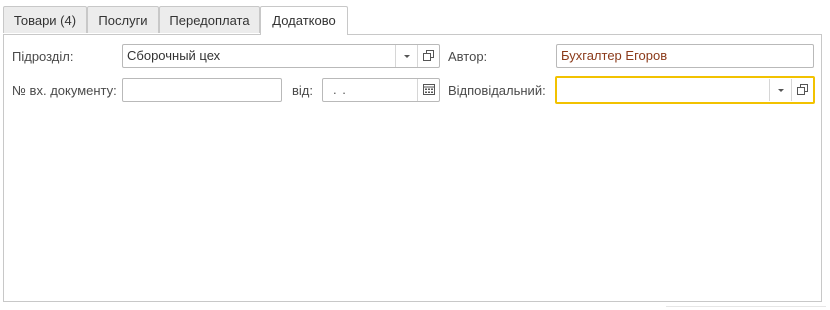 Image resolution: width=830 pixels, height=310 pixels. Describe the element at coordinates (497, 90) in the screenshot. I see `responsible-label: Відповідальний:` at that location.